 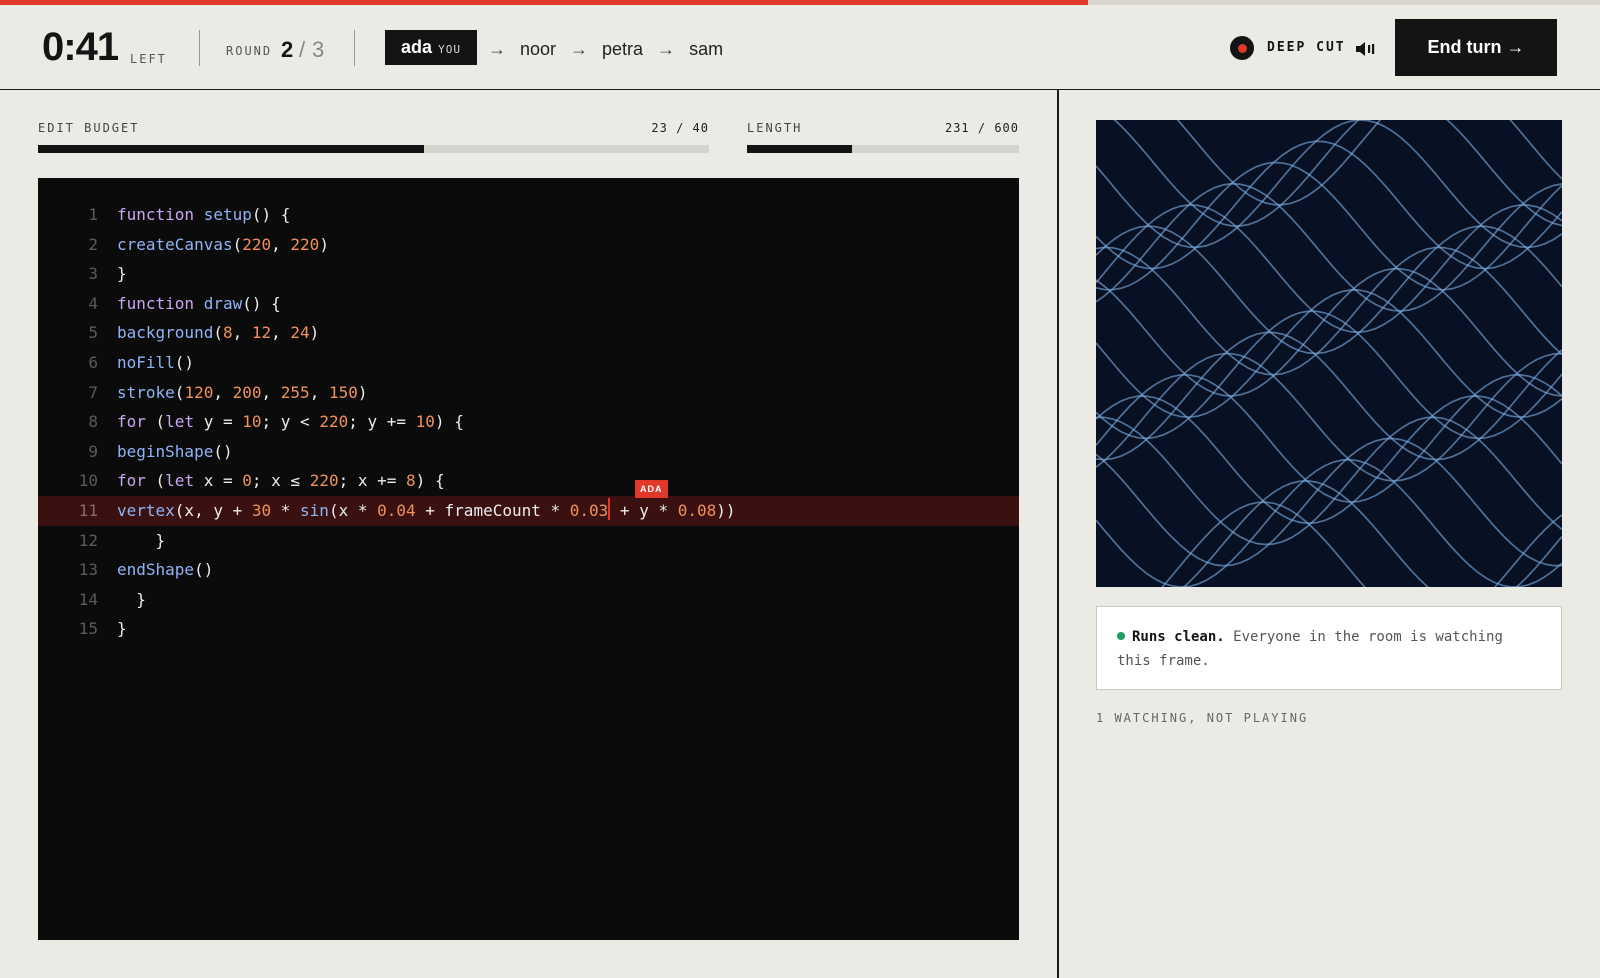 What do you see at coordinates (93, 422) in the screenshot?
I see `line-number: 8` at bounding box center [93, 422].